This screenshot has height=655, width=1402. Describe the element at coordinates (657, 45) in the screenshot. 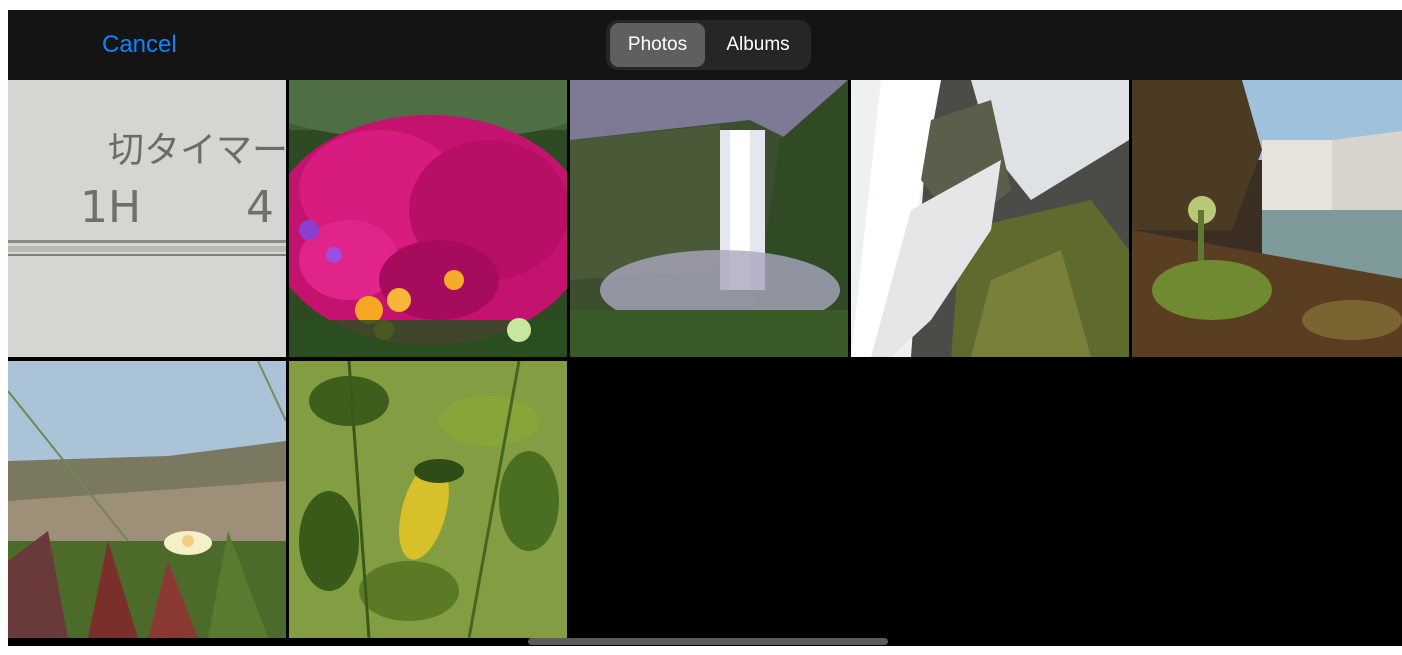

I see `tab-photos: Photos` at that location.